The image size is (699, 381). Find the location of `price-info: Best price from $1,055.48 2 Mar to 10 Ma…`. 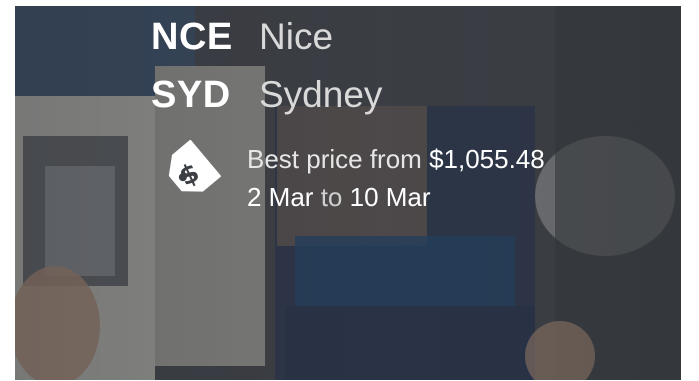

price-info: Best price from $1,055.48 2 Mar to 10 Ma… is located at coordinates (396, 178).